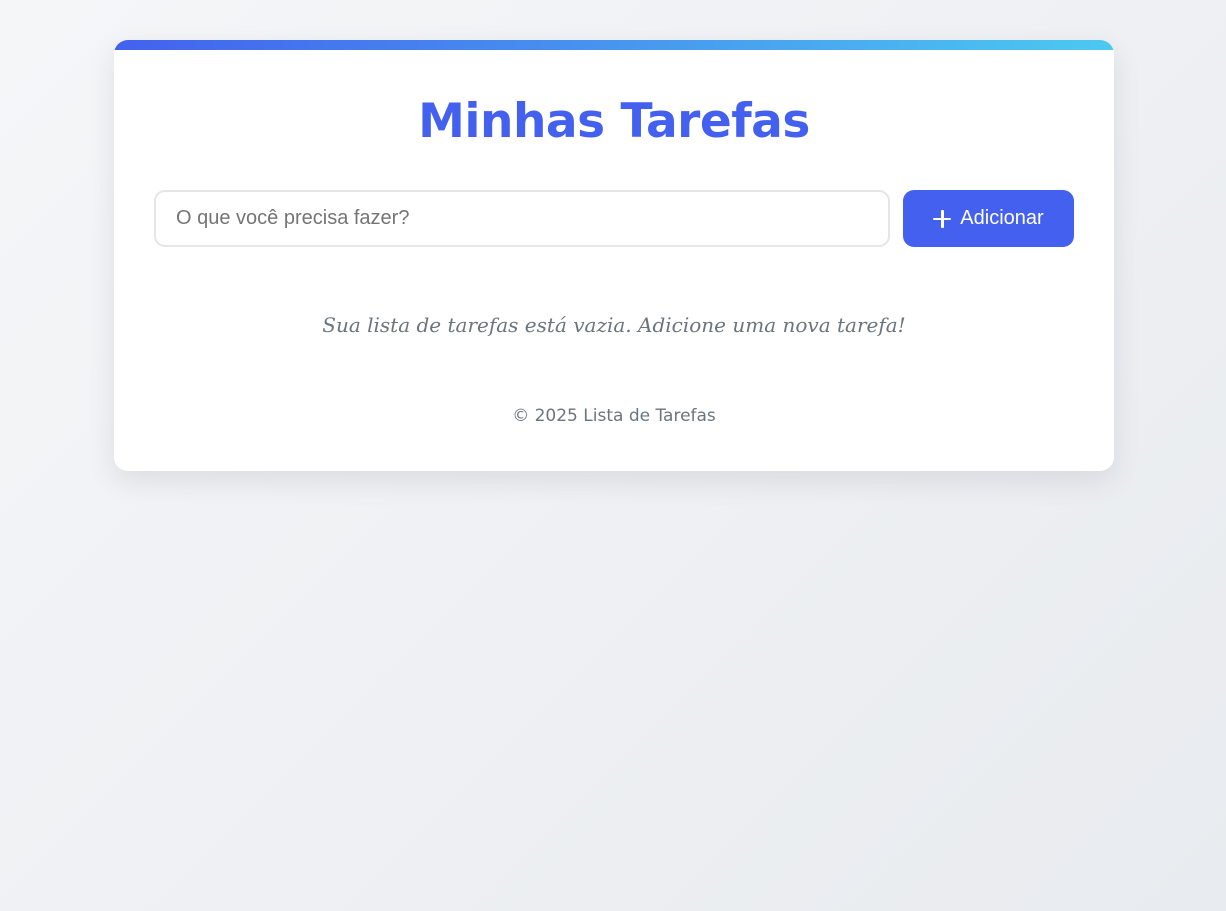 This screenshot has width=1226, height=911. I want to click on footer-text: © 2025 Lista de Tarefas, so click(614, 416).